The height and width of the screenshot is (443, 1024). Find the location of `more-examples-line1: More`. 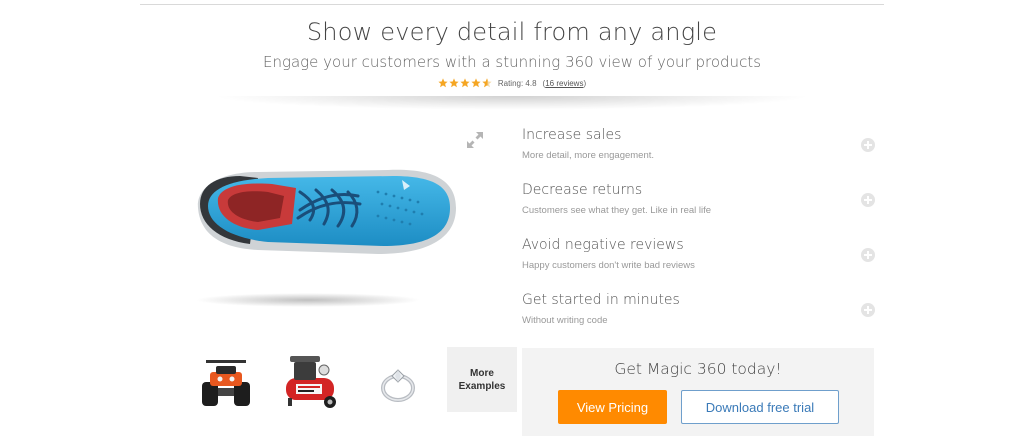

more-examples-line1: More is located at coordinates (482, 373).